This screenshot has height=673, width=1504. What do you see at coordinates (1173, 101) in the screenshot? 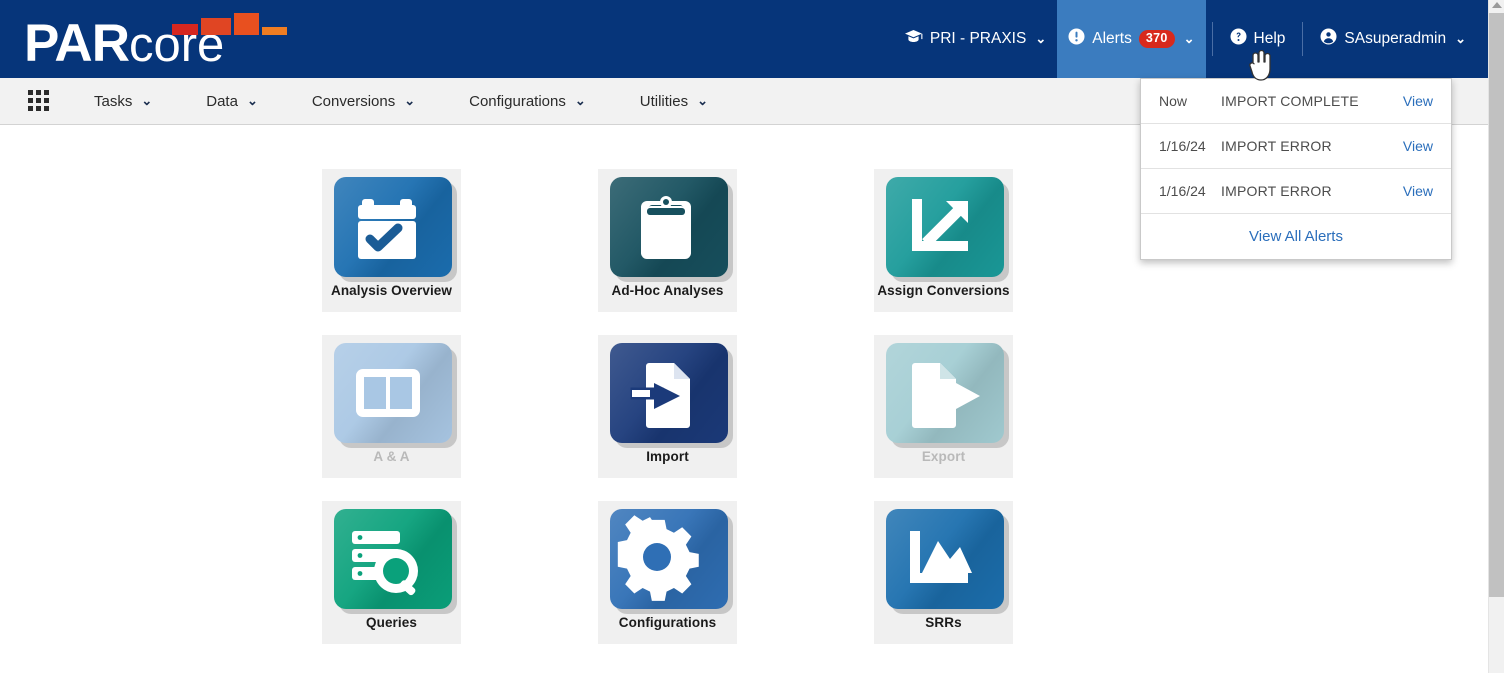
I see `alert-date: Now` at bounding box center [1173, 101].